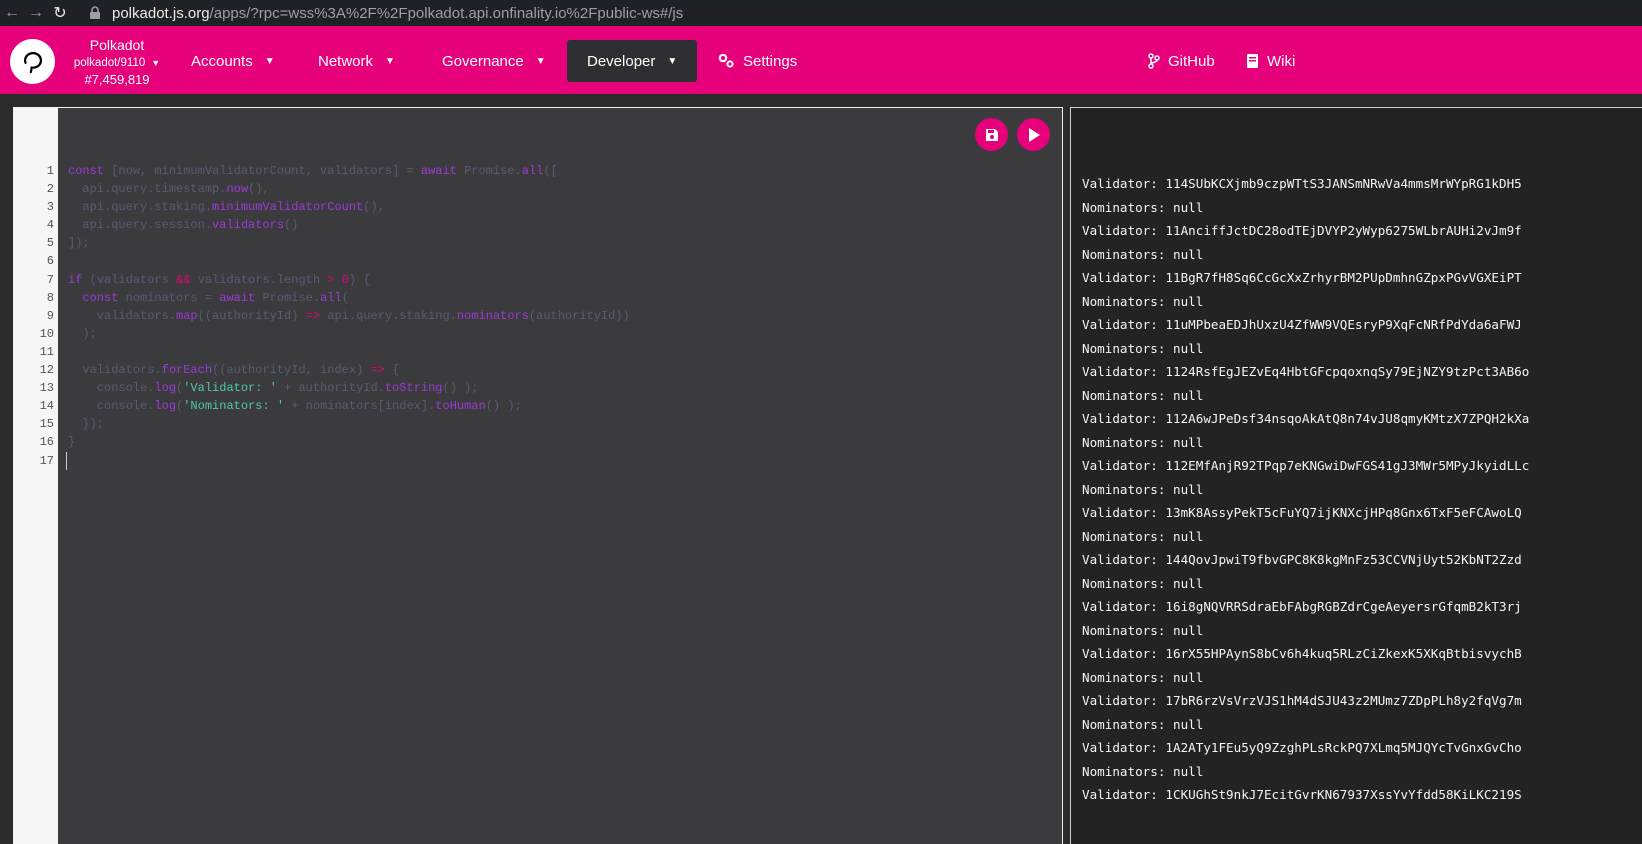  I want to click on line-number: 14, so click(46, 406).